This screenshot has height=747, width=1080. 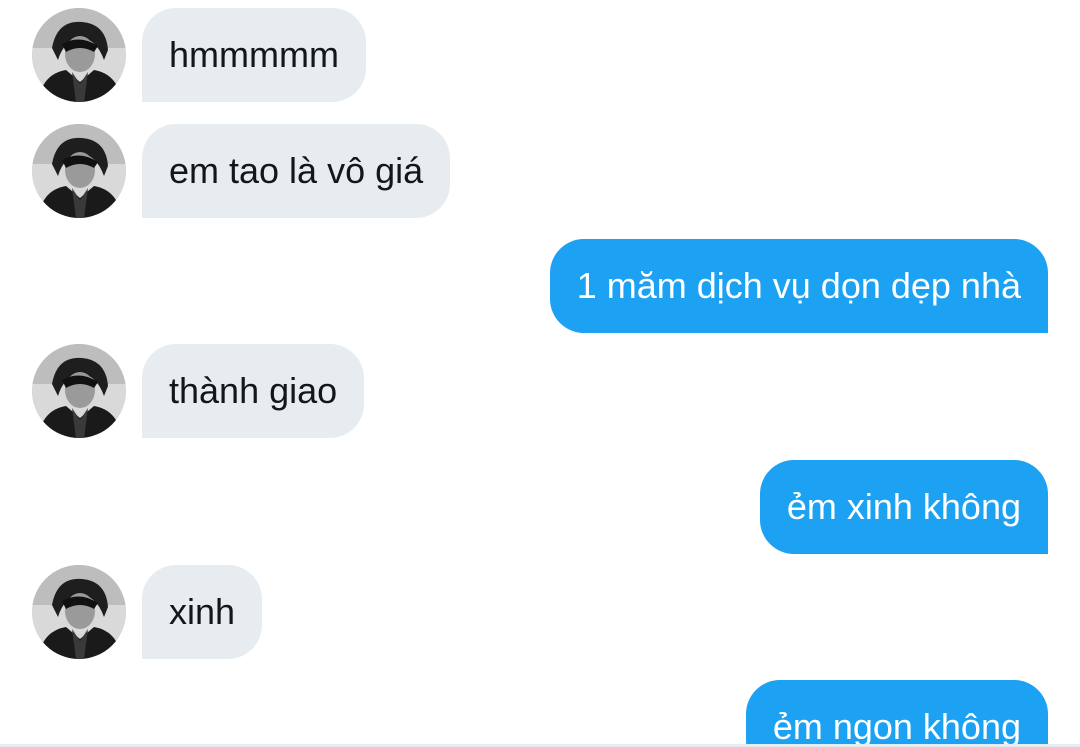 I want to click on message-text: hmmmmm, so click(x=254, y=54).